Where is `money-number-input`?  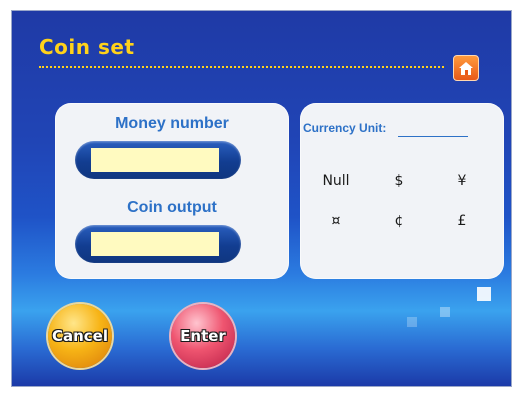
money-number-input is located at coordinates (155, 160).